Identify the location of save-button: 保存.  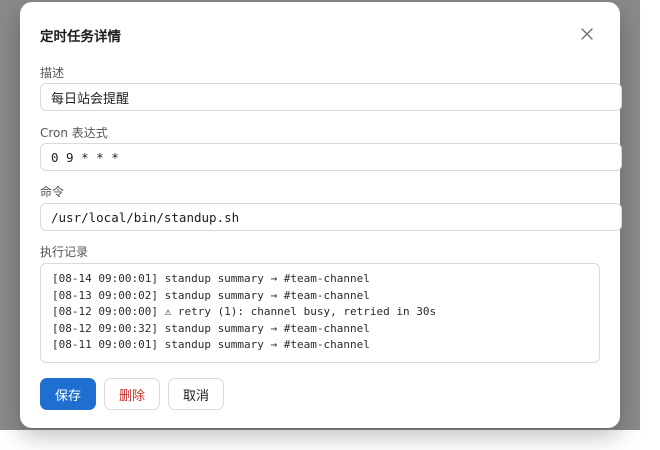
(68, 394).